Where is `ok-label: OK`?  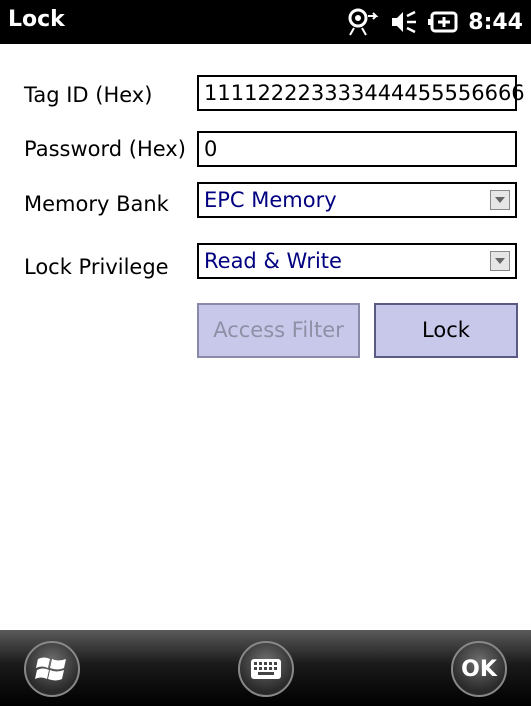 ok-label: OK is located at coordinates (479, 669).